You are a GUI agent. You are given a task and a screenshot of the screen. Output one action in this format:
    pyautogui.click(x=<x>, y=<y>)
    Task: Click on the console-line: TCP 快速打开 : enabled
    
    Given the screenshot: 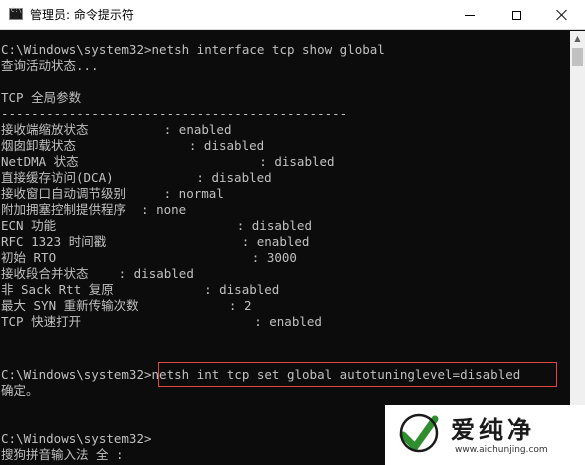 What is the action you would take?
    pyautogui.click(x=161, y=321)
    